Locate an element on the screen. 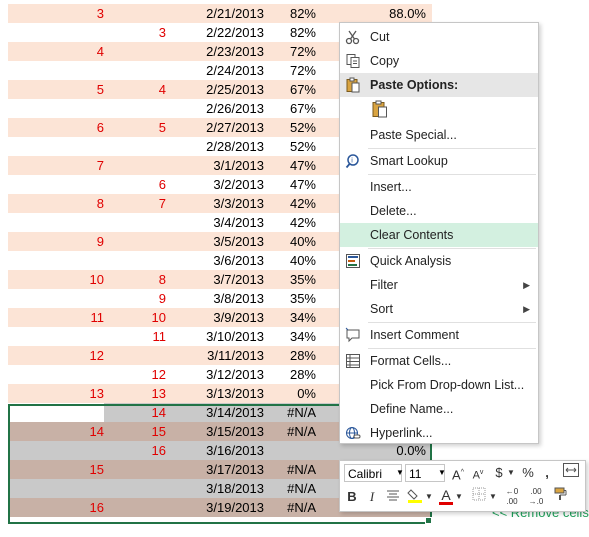 The height and width of the screenshot is (537, 589). rank-b-cell: 5 is located at coordinates (135, 127).